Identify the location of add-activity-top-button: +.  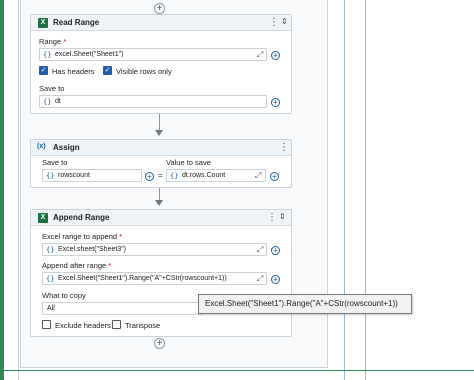
(159, 8).